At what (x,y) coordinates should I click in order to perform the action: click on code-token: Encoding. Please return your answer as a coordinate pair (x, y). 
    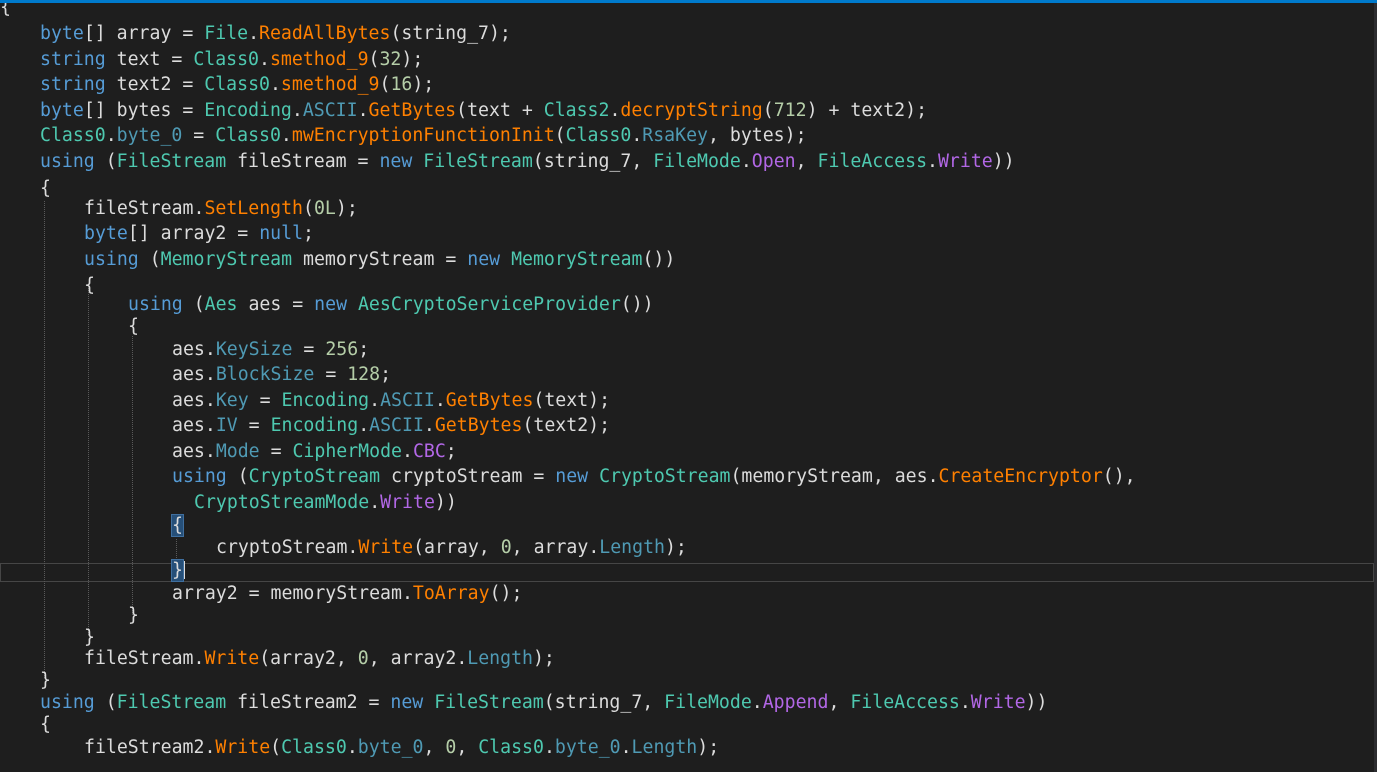
    Looking at the image, I should click on (314, 425).